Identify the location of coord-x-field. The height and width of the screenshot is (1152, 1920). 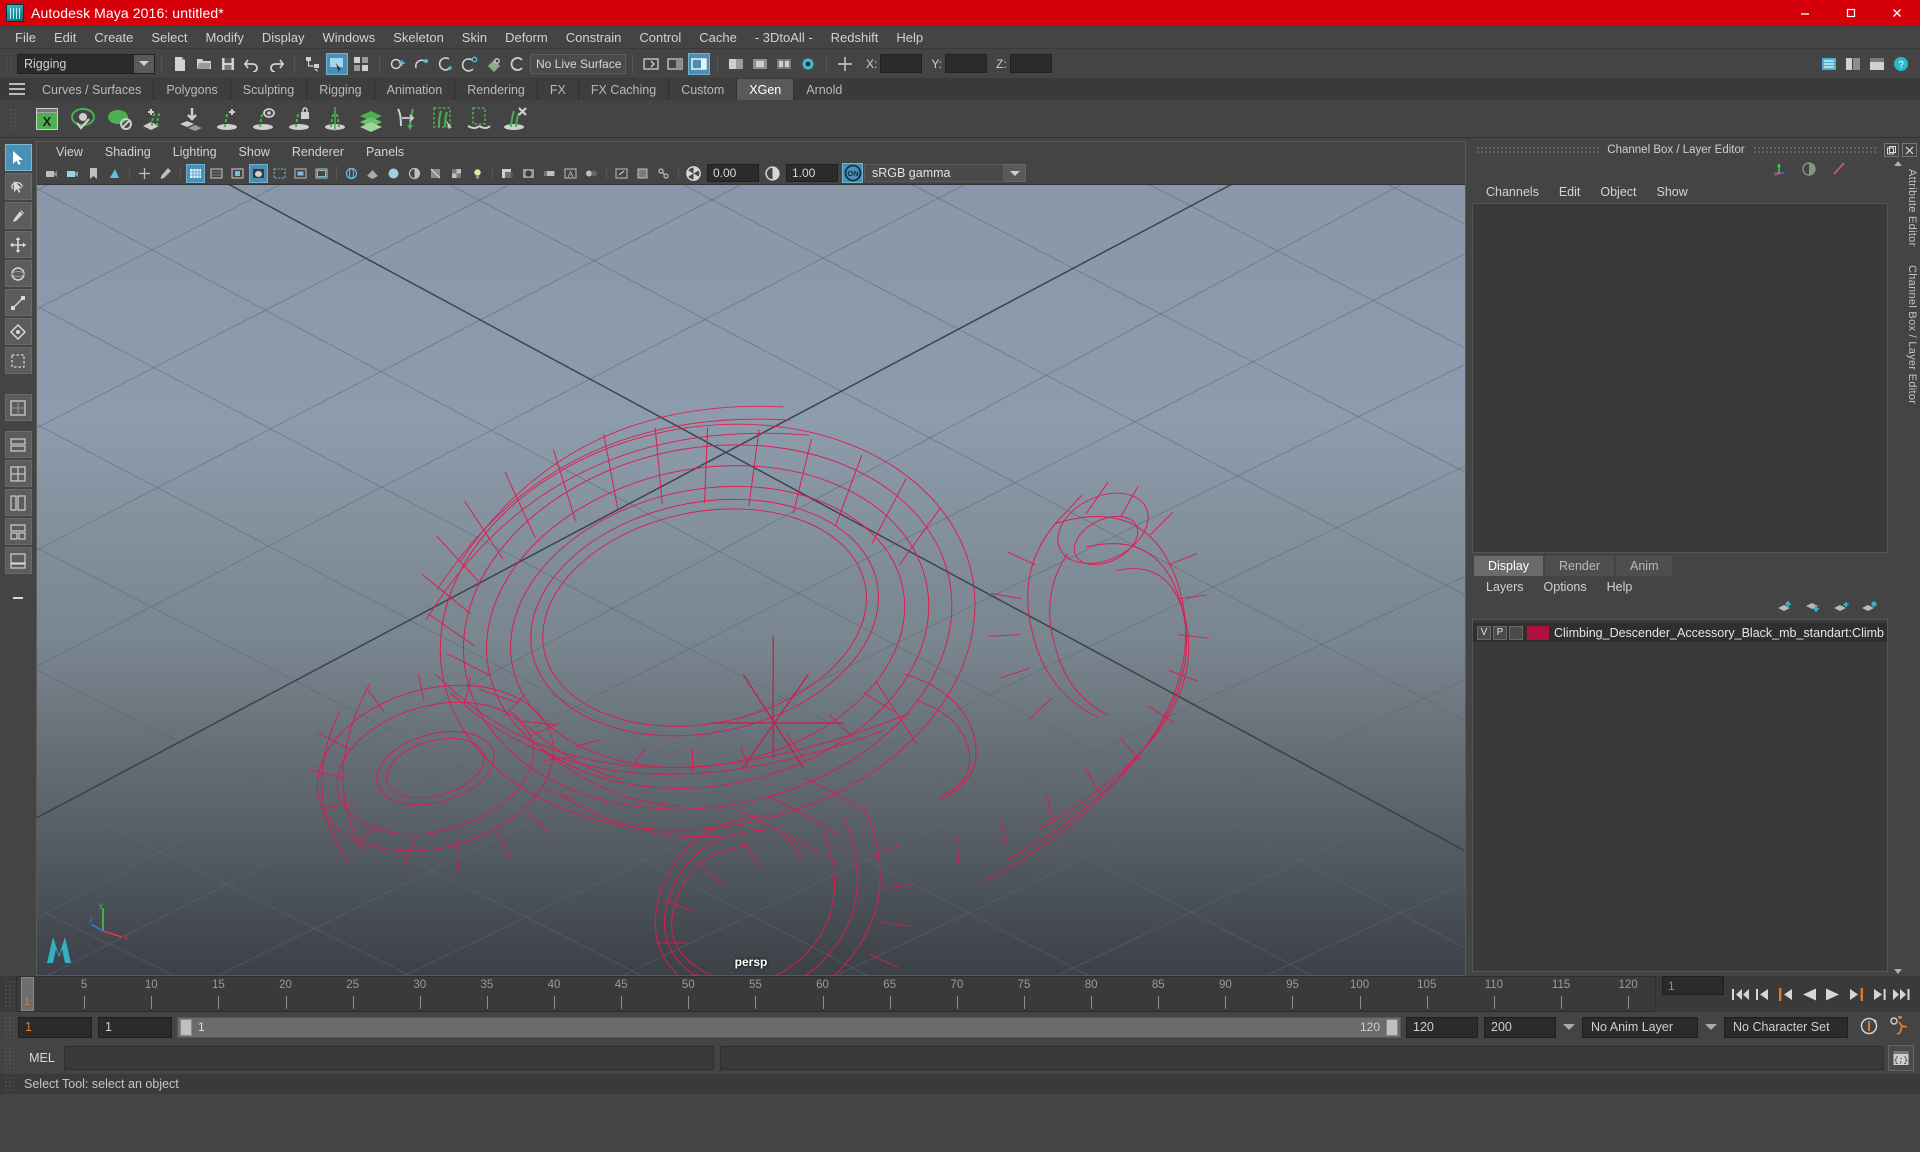
(901, 63).